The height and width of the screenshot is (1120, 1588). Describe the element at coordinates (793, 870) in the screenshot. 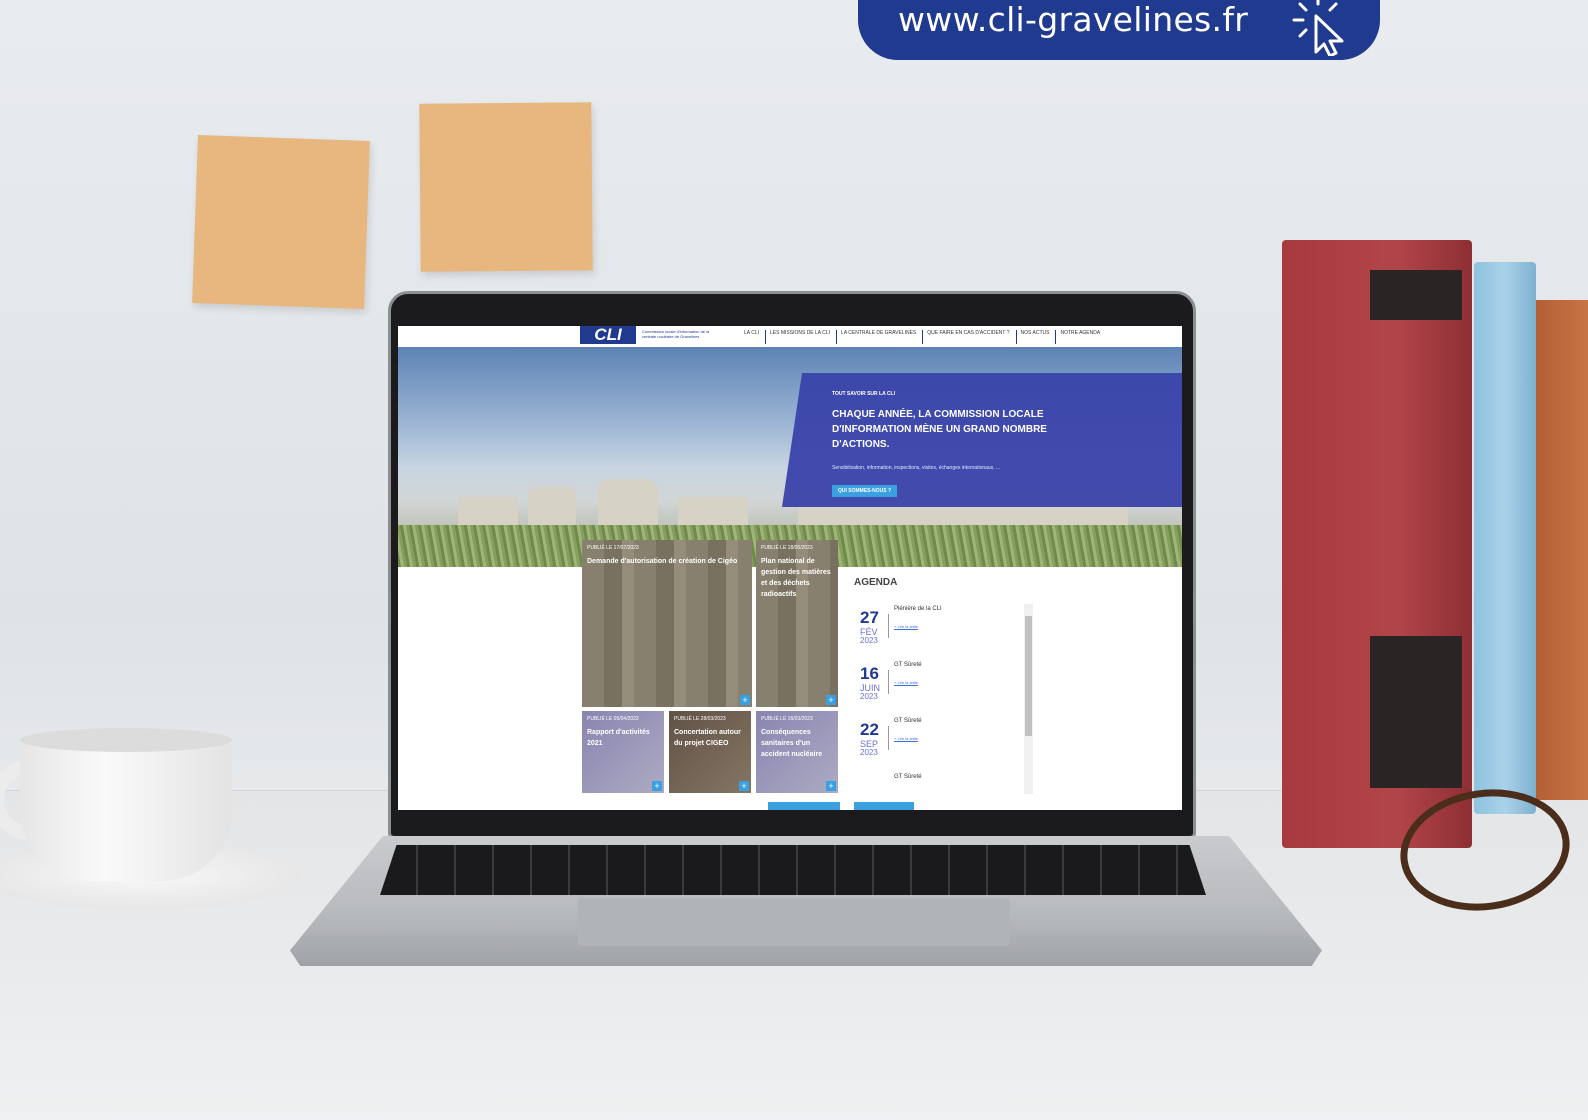

I see `laptop-keyboard` at that location.